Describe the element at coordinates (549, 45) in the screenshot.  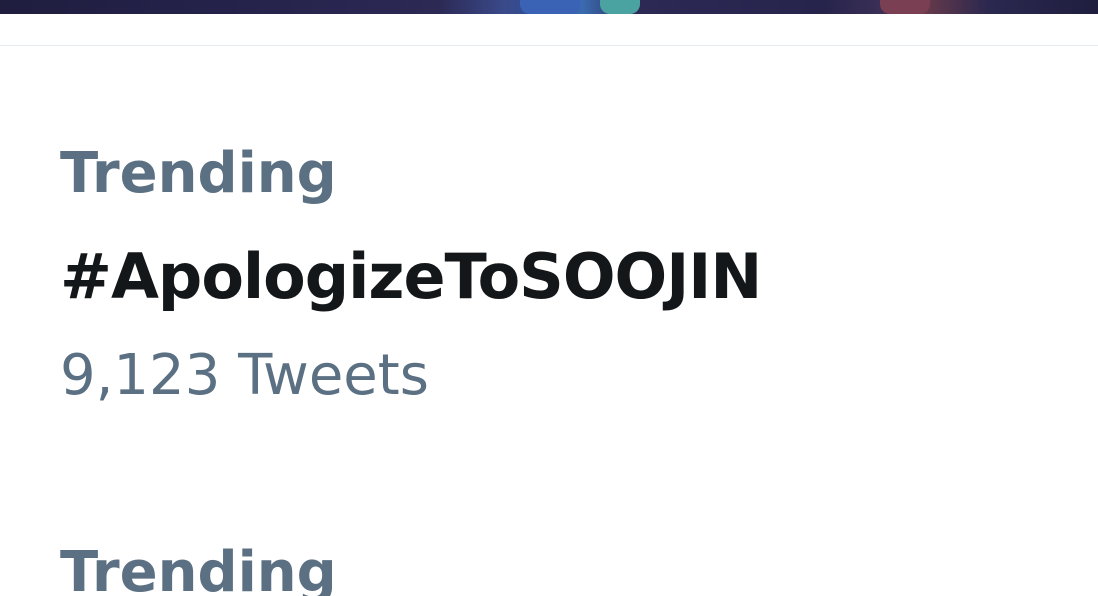
I see `section-divider` at that location.